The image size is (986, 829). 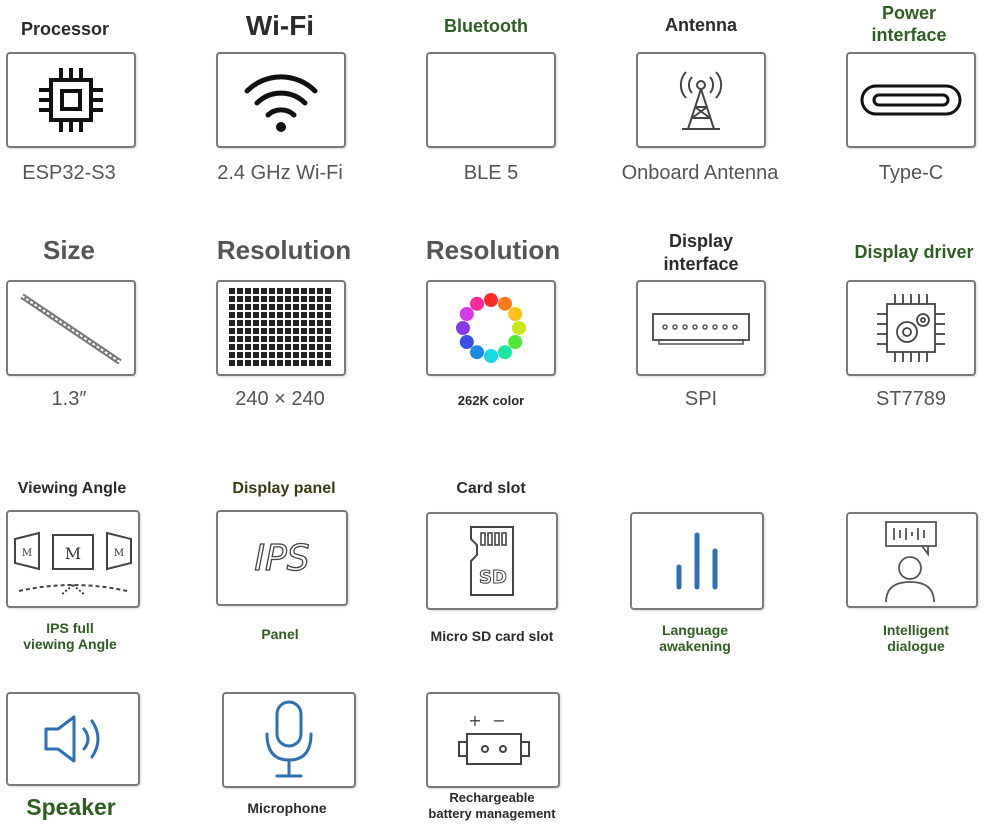 What do you see at coordinates (492, 813) in the screenshot?
I see `battery-value-line2: battery management` at bounding box center [492, 813].